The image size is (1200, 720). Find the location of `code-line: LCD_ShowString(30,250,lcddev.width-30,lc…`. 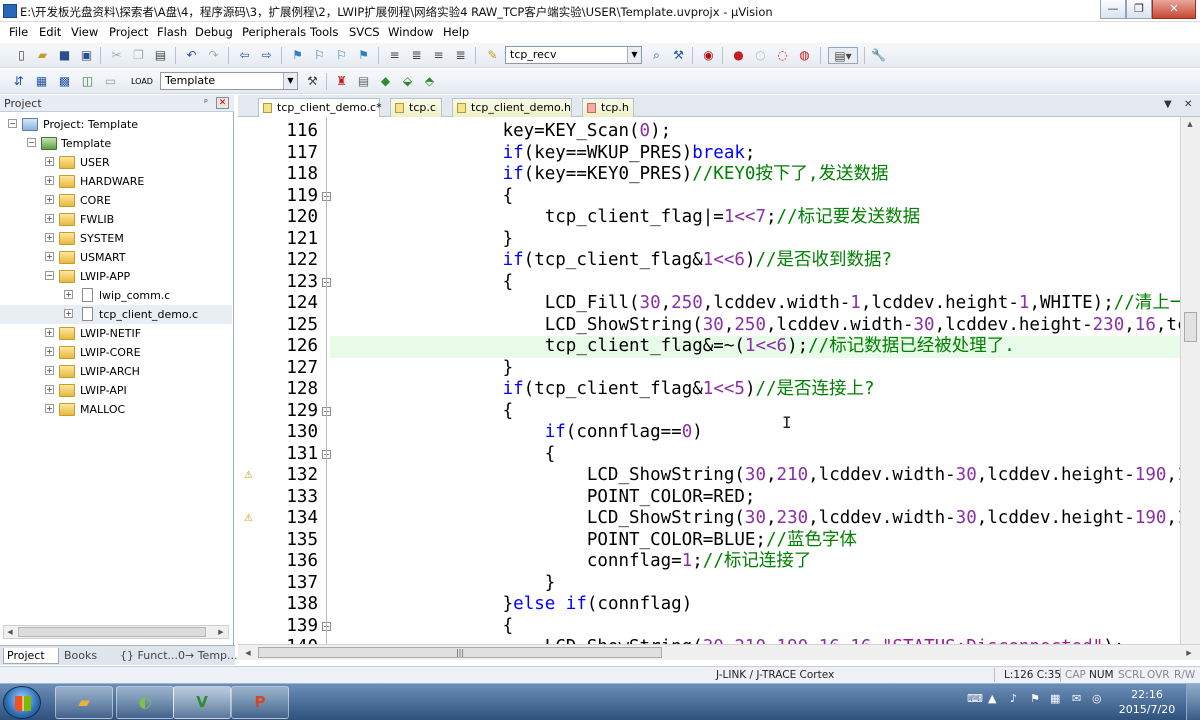

code-line: LCD_ShowString(30,250,lcddev.width-30,lc… is located at coordinates (757, 326).